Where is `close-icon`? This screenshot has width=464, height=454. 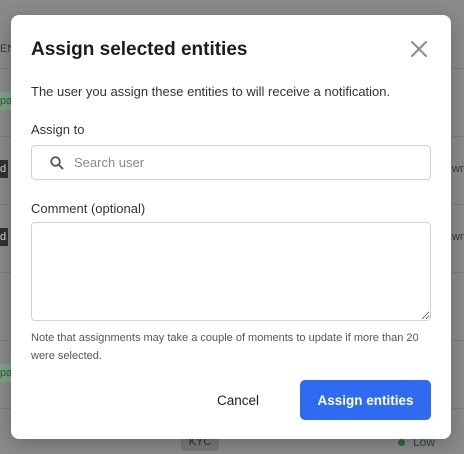
close-icon is located at coordinates (419, 49).